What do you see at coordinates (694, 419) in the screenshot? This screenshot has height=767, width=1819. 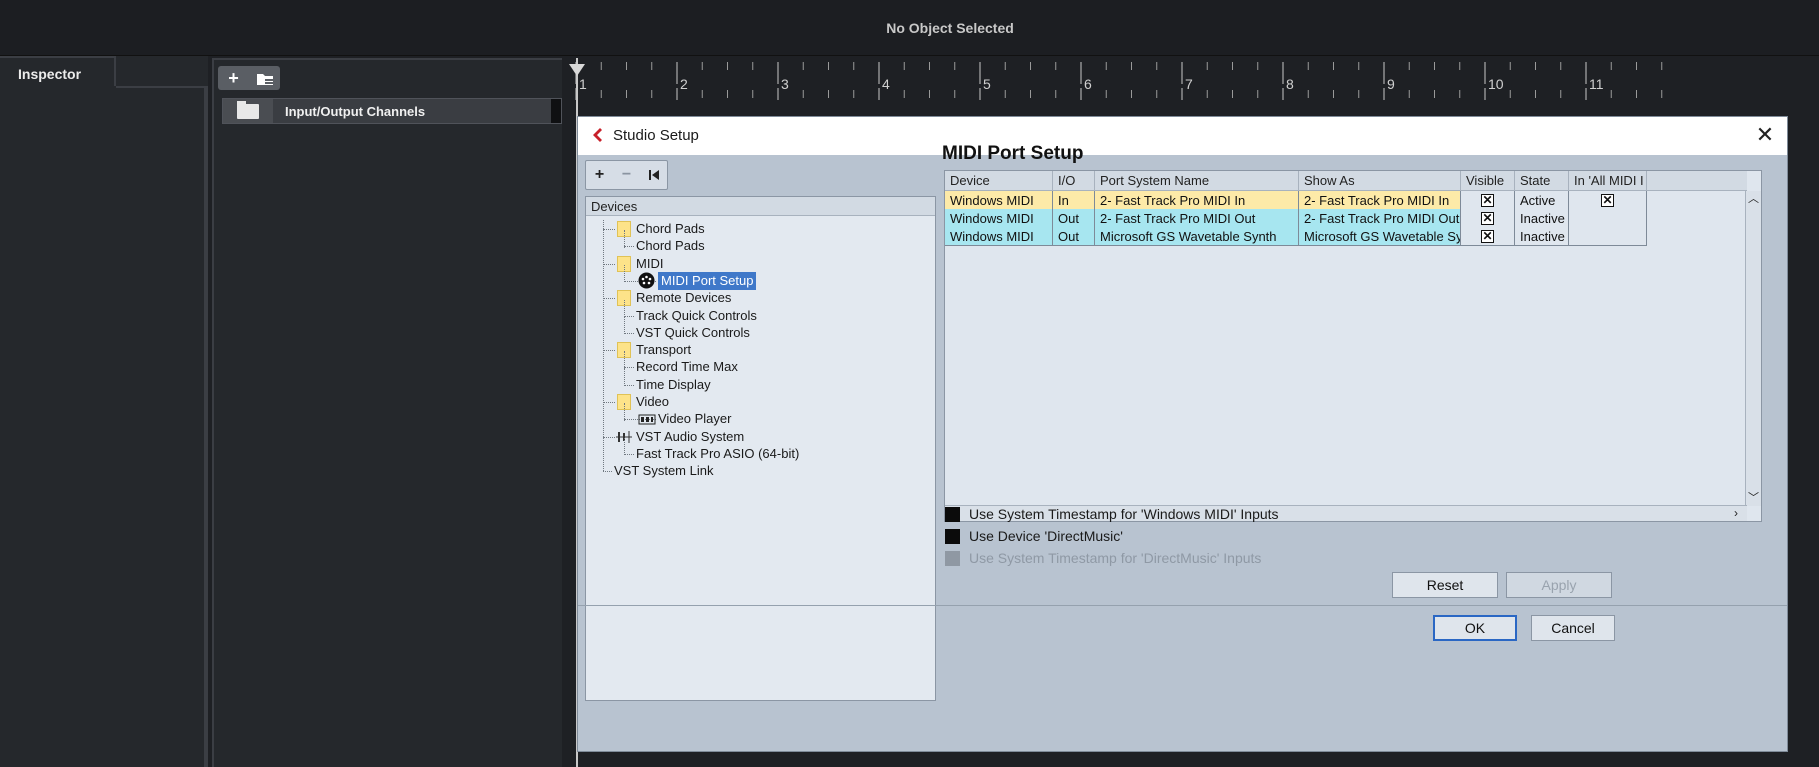 I see `tree-item-video-player: Video Player` at bounding box center [694, 419].